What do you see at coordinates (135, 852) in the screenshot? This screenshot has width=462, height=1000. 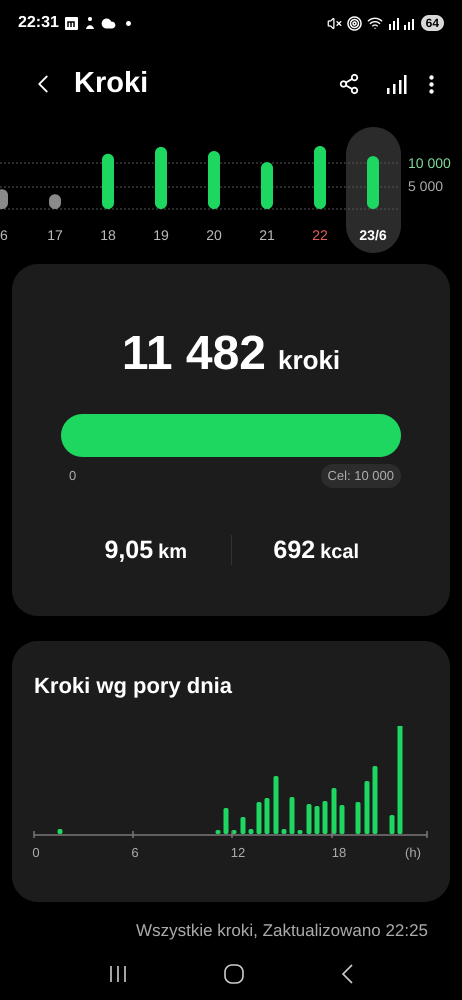 I see `axis-label: 6` at bounding box center [135, 852].